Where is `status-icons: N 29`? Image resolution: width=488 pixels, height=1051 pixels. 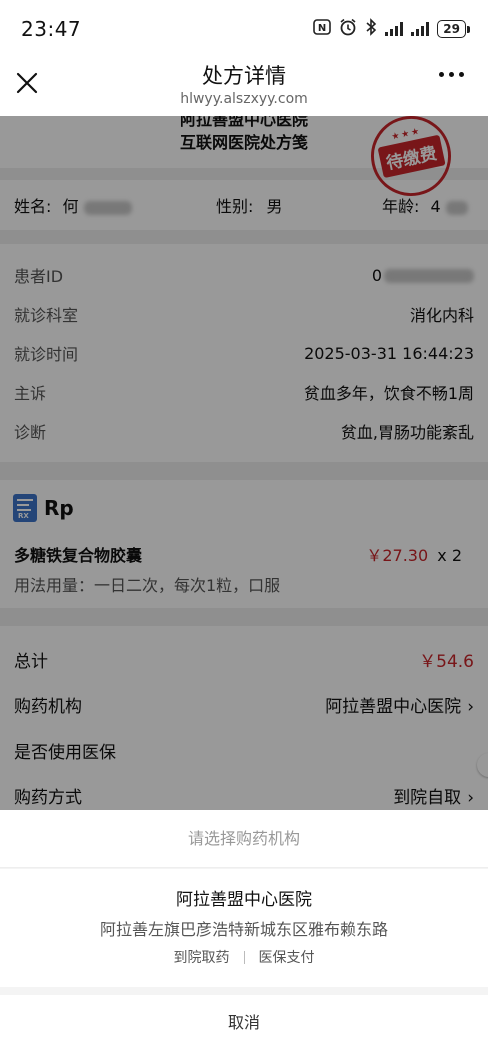 status-icons: N 29 is located at coordinates (391, 29).